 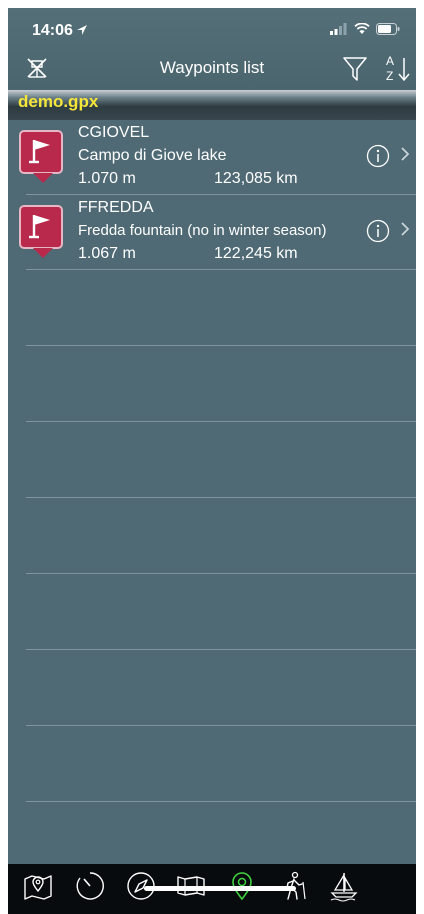 What do you see at coordinates (355, 69) in the screenshot?
I see `filter-icon` at bounding box center [355, 69].